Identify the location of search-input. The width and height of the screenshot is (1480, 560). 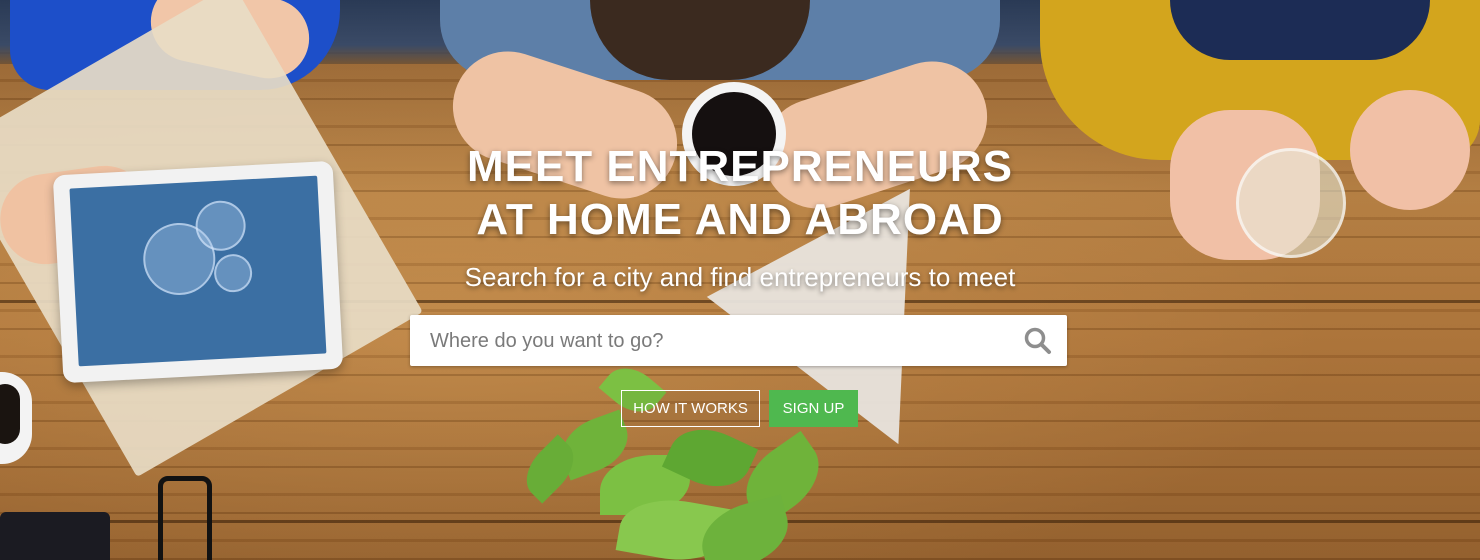
(720, 341).